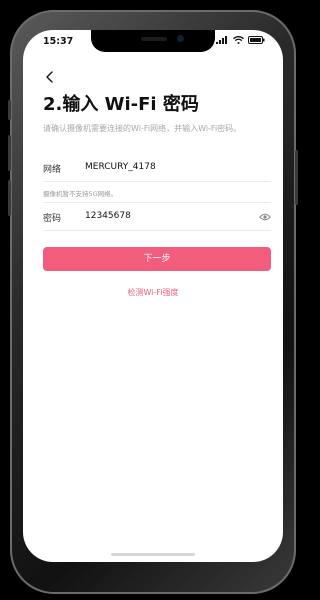  I want to click on network-row: 网络 MERCURY_4178, so click(157, 168).